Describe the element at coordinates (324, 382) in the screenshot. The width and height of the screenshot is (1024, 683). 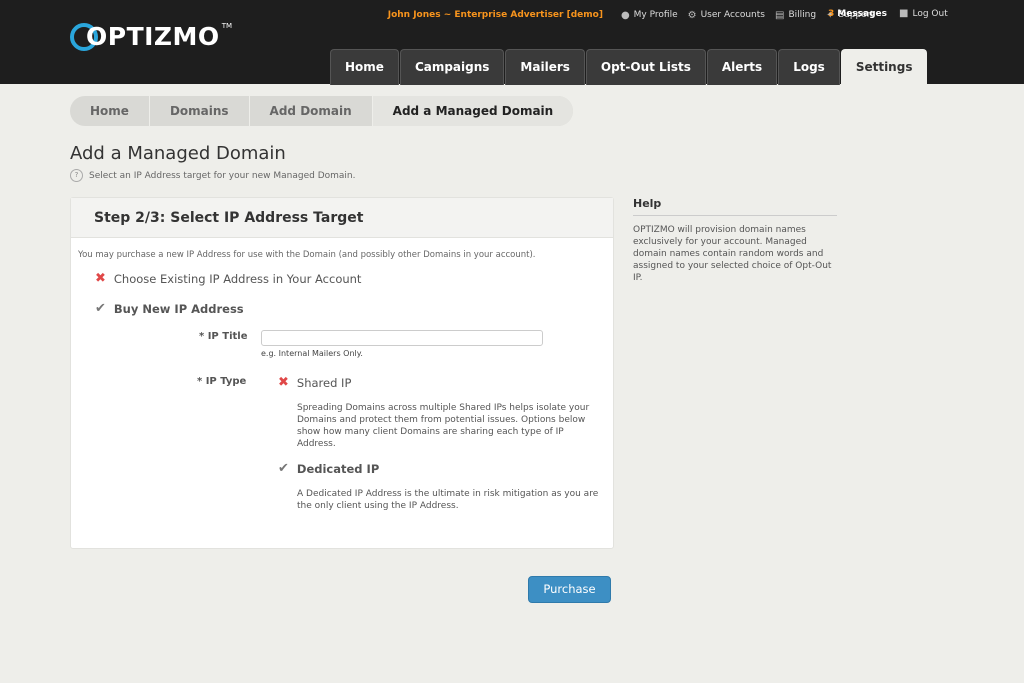
I see `shared-ip-label: Shared IP` at that location.